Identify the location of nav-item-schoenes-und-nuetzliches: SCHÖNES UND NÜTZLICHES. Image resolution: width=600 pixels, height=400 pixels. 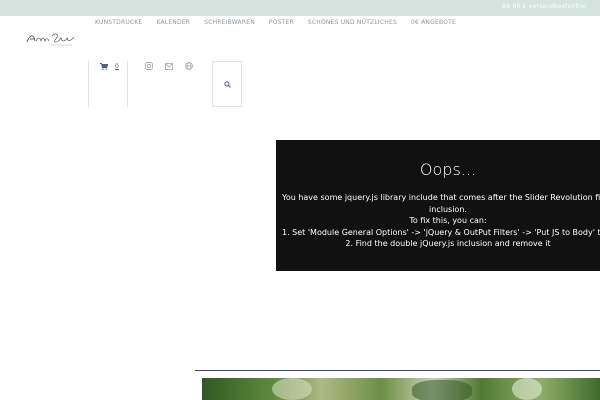
(352, 22).